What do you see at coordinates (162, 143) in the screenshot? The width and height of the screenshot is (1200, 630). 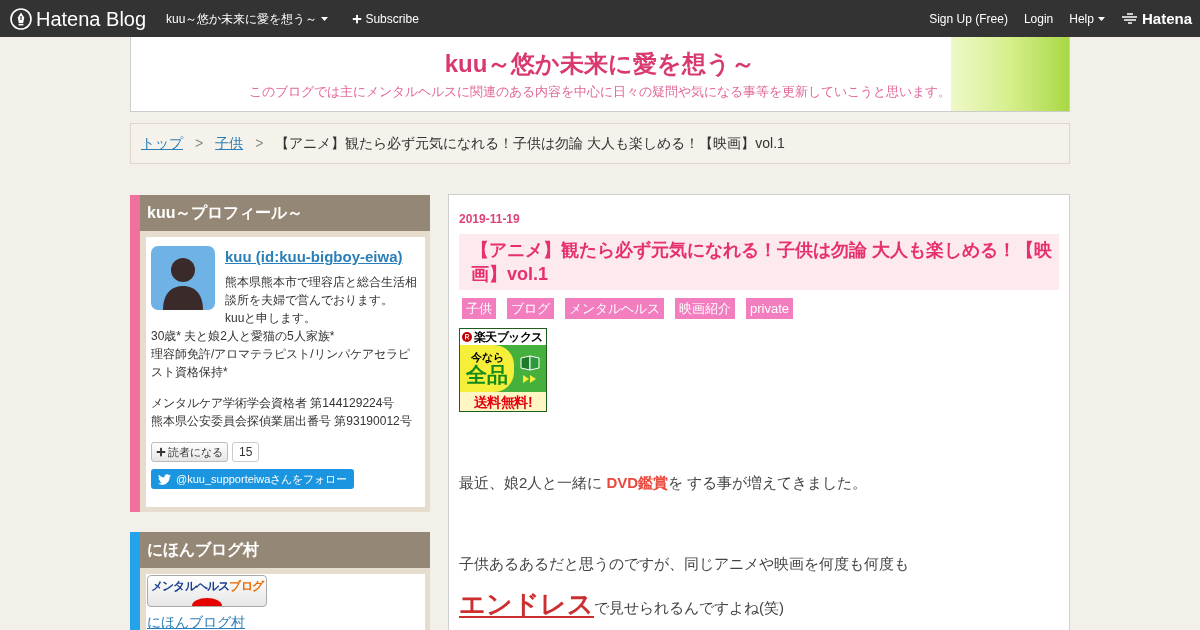 I see `breadcrumb-link: トップ` at bounding box center [162, 143].